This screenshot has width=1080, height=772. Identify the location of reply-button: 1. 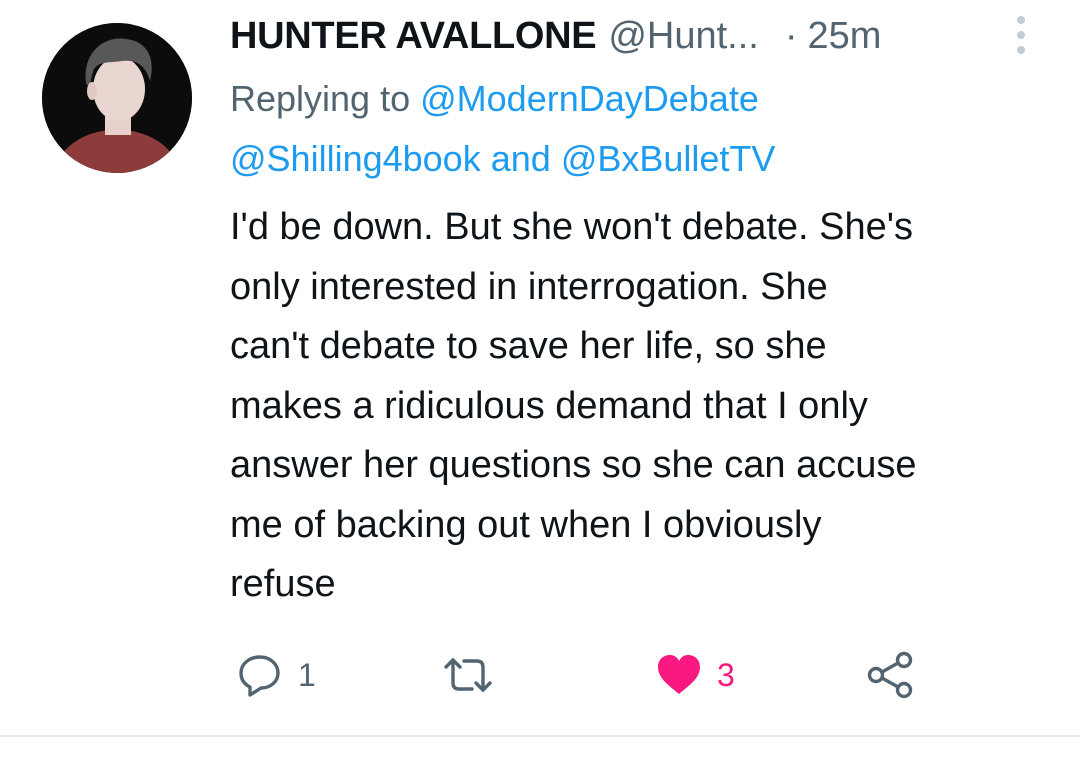
(276, 675).